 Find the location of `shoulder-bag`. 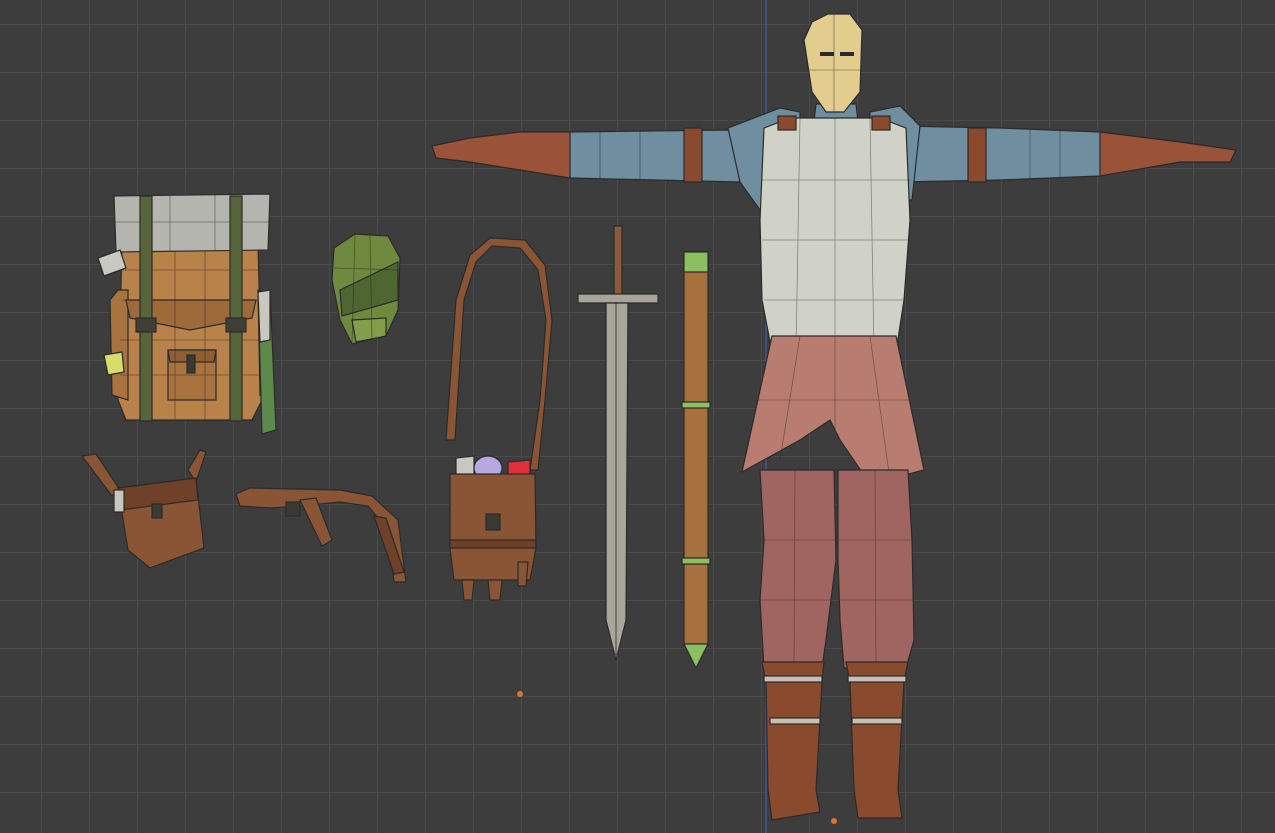

shoulder-bag is located at coordinates (499, 419).